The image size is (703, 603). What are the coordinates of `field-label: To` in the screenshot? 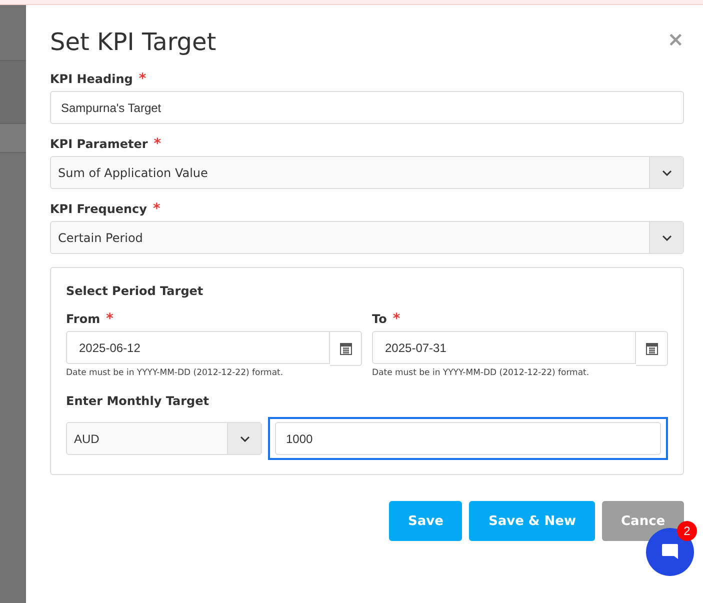 It's located at (379, 319).